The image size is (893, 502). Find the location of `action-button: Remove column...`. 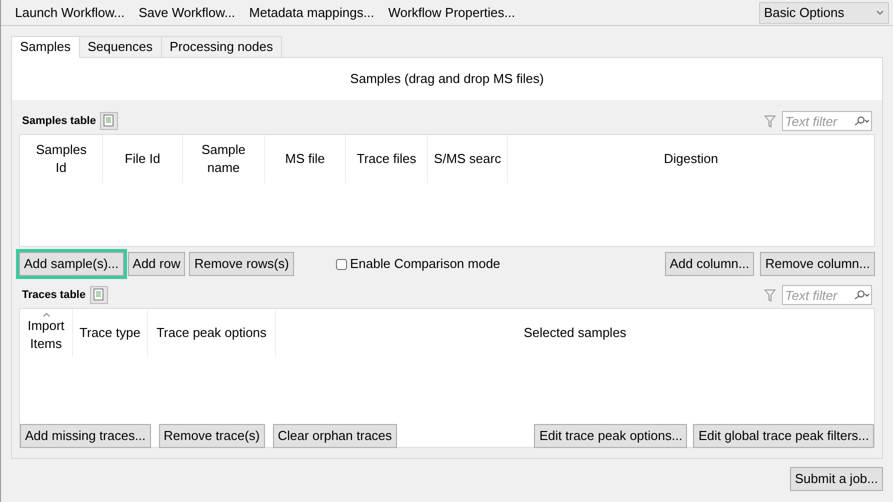

action-button: Remove column... is located at coordinates (817, 264).